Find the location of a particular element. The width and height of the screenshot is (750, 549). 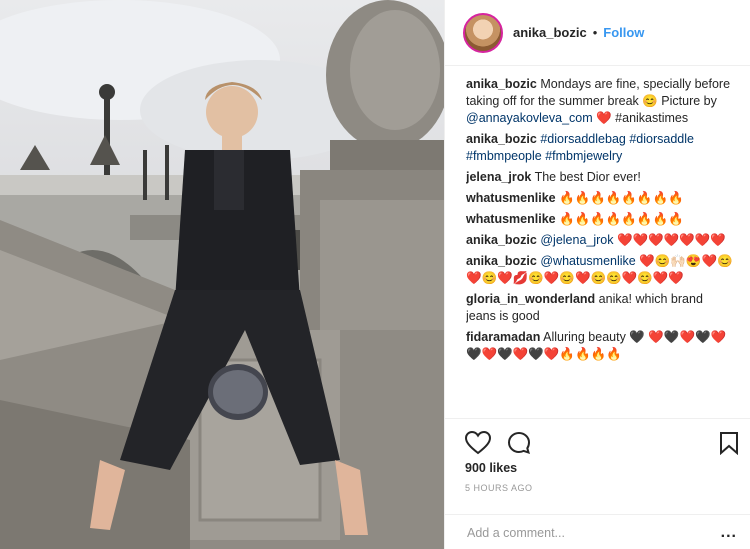

post-header: anika_bozic • Follow is located at coordinates (597, 33).